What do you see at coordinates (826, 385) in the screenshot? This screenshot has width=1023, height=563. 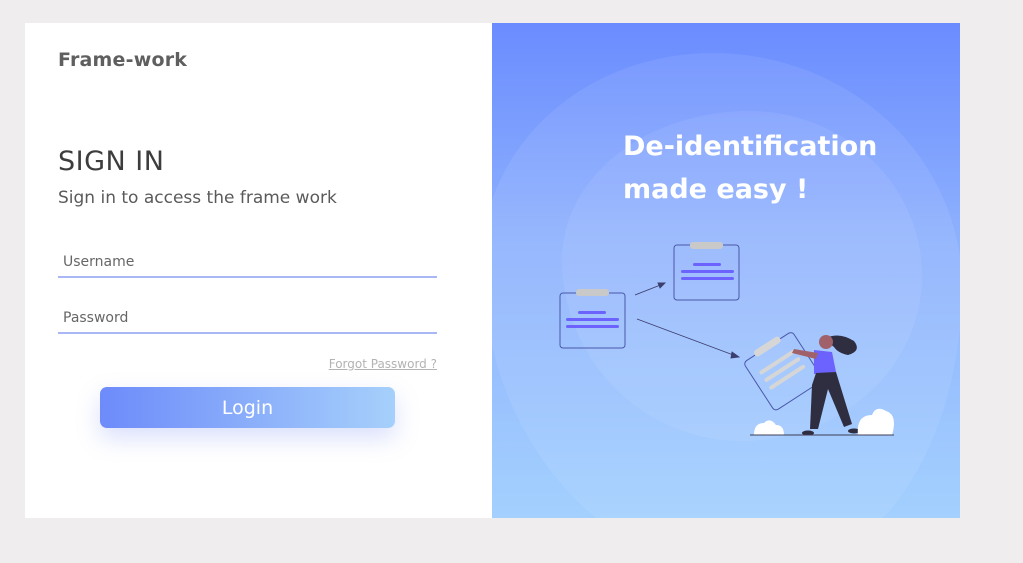 I see `person-illustration` at bounding box center [826, 385].